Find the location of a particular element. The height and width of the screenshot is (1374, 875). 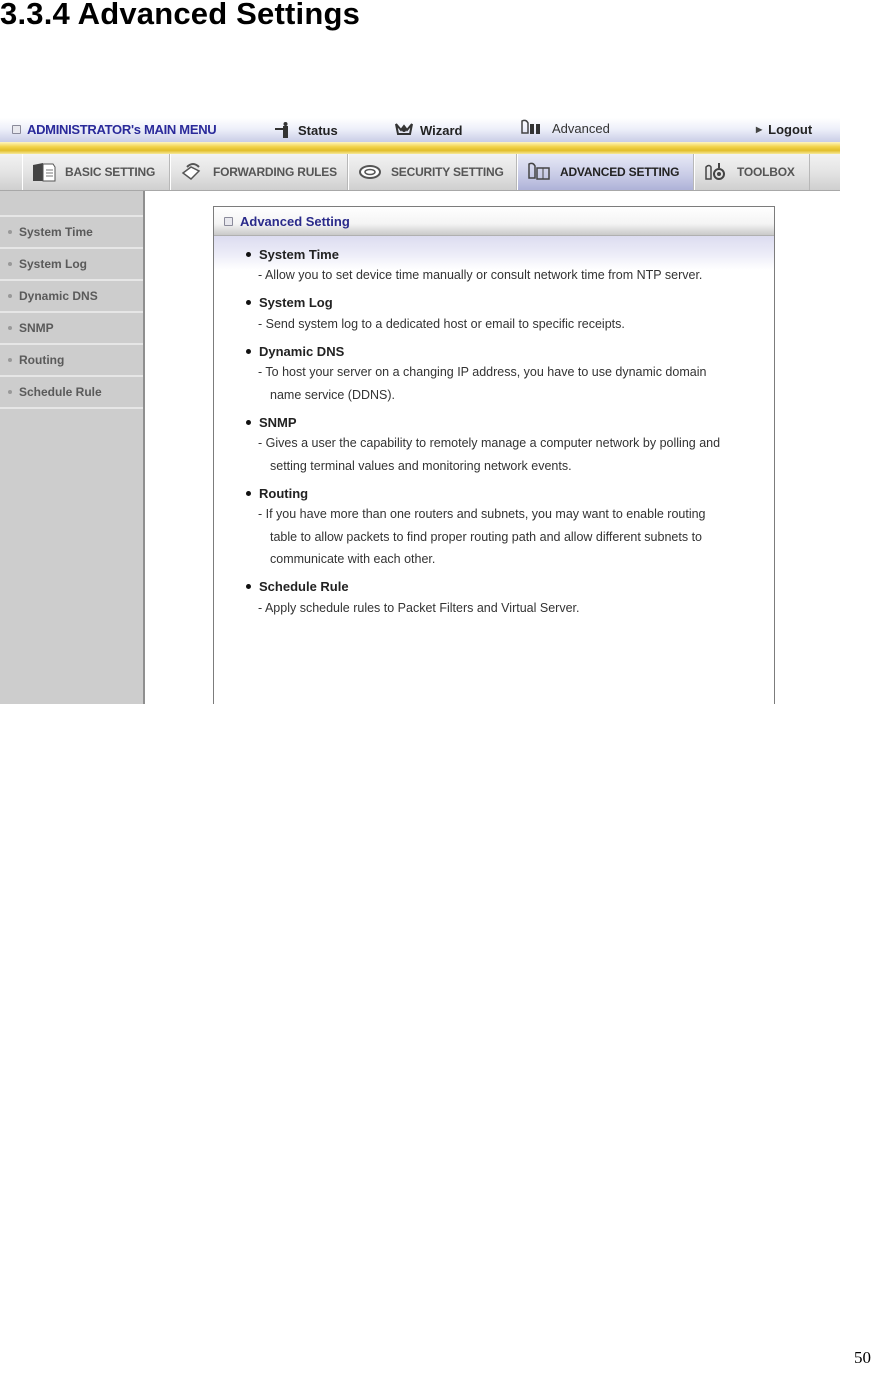

tab-label: BASIC SETTING is located at coordinates (110, 172).